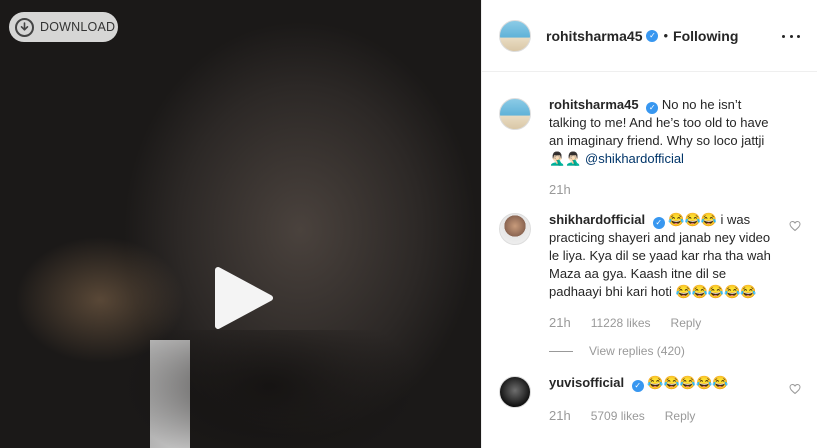 Image resolution: width=817 pixels, height=448 pixels. What do you see at coordinates (24, 27) in the screenshot?
I see `download-icon` at bounding box center [24, 27].